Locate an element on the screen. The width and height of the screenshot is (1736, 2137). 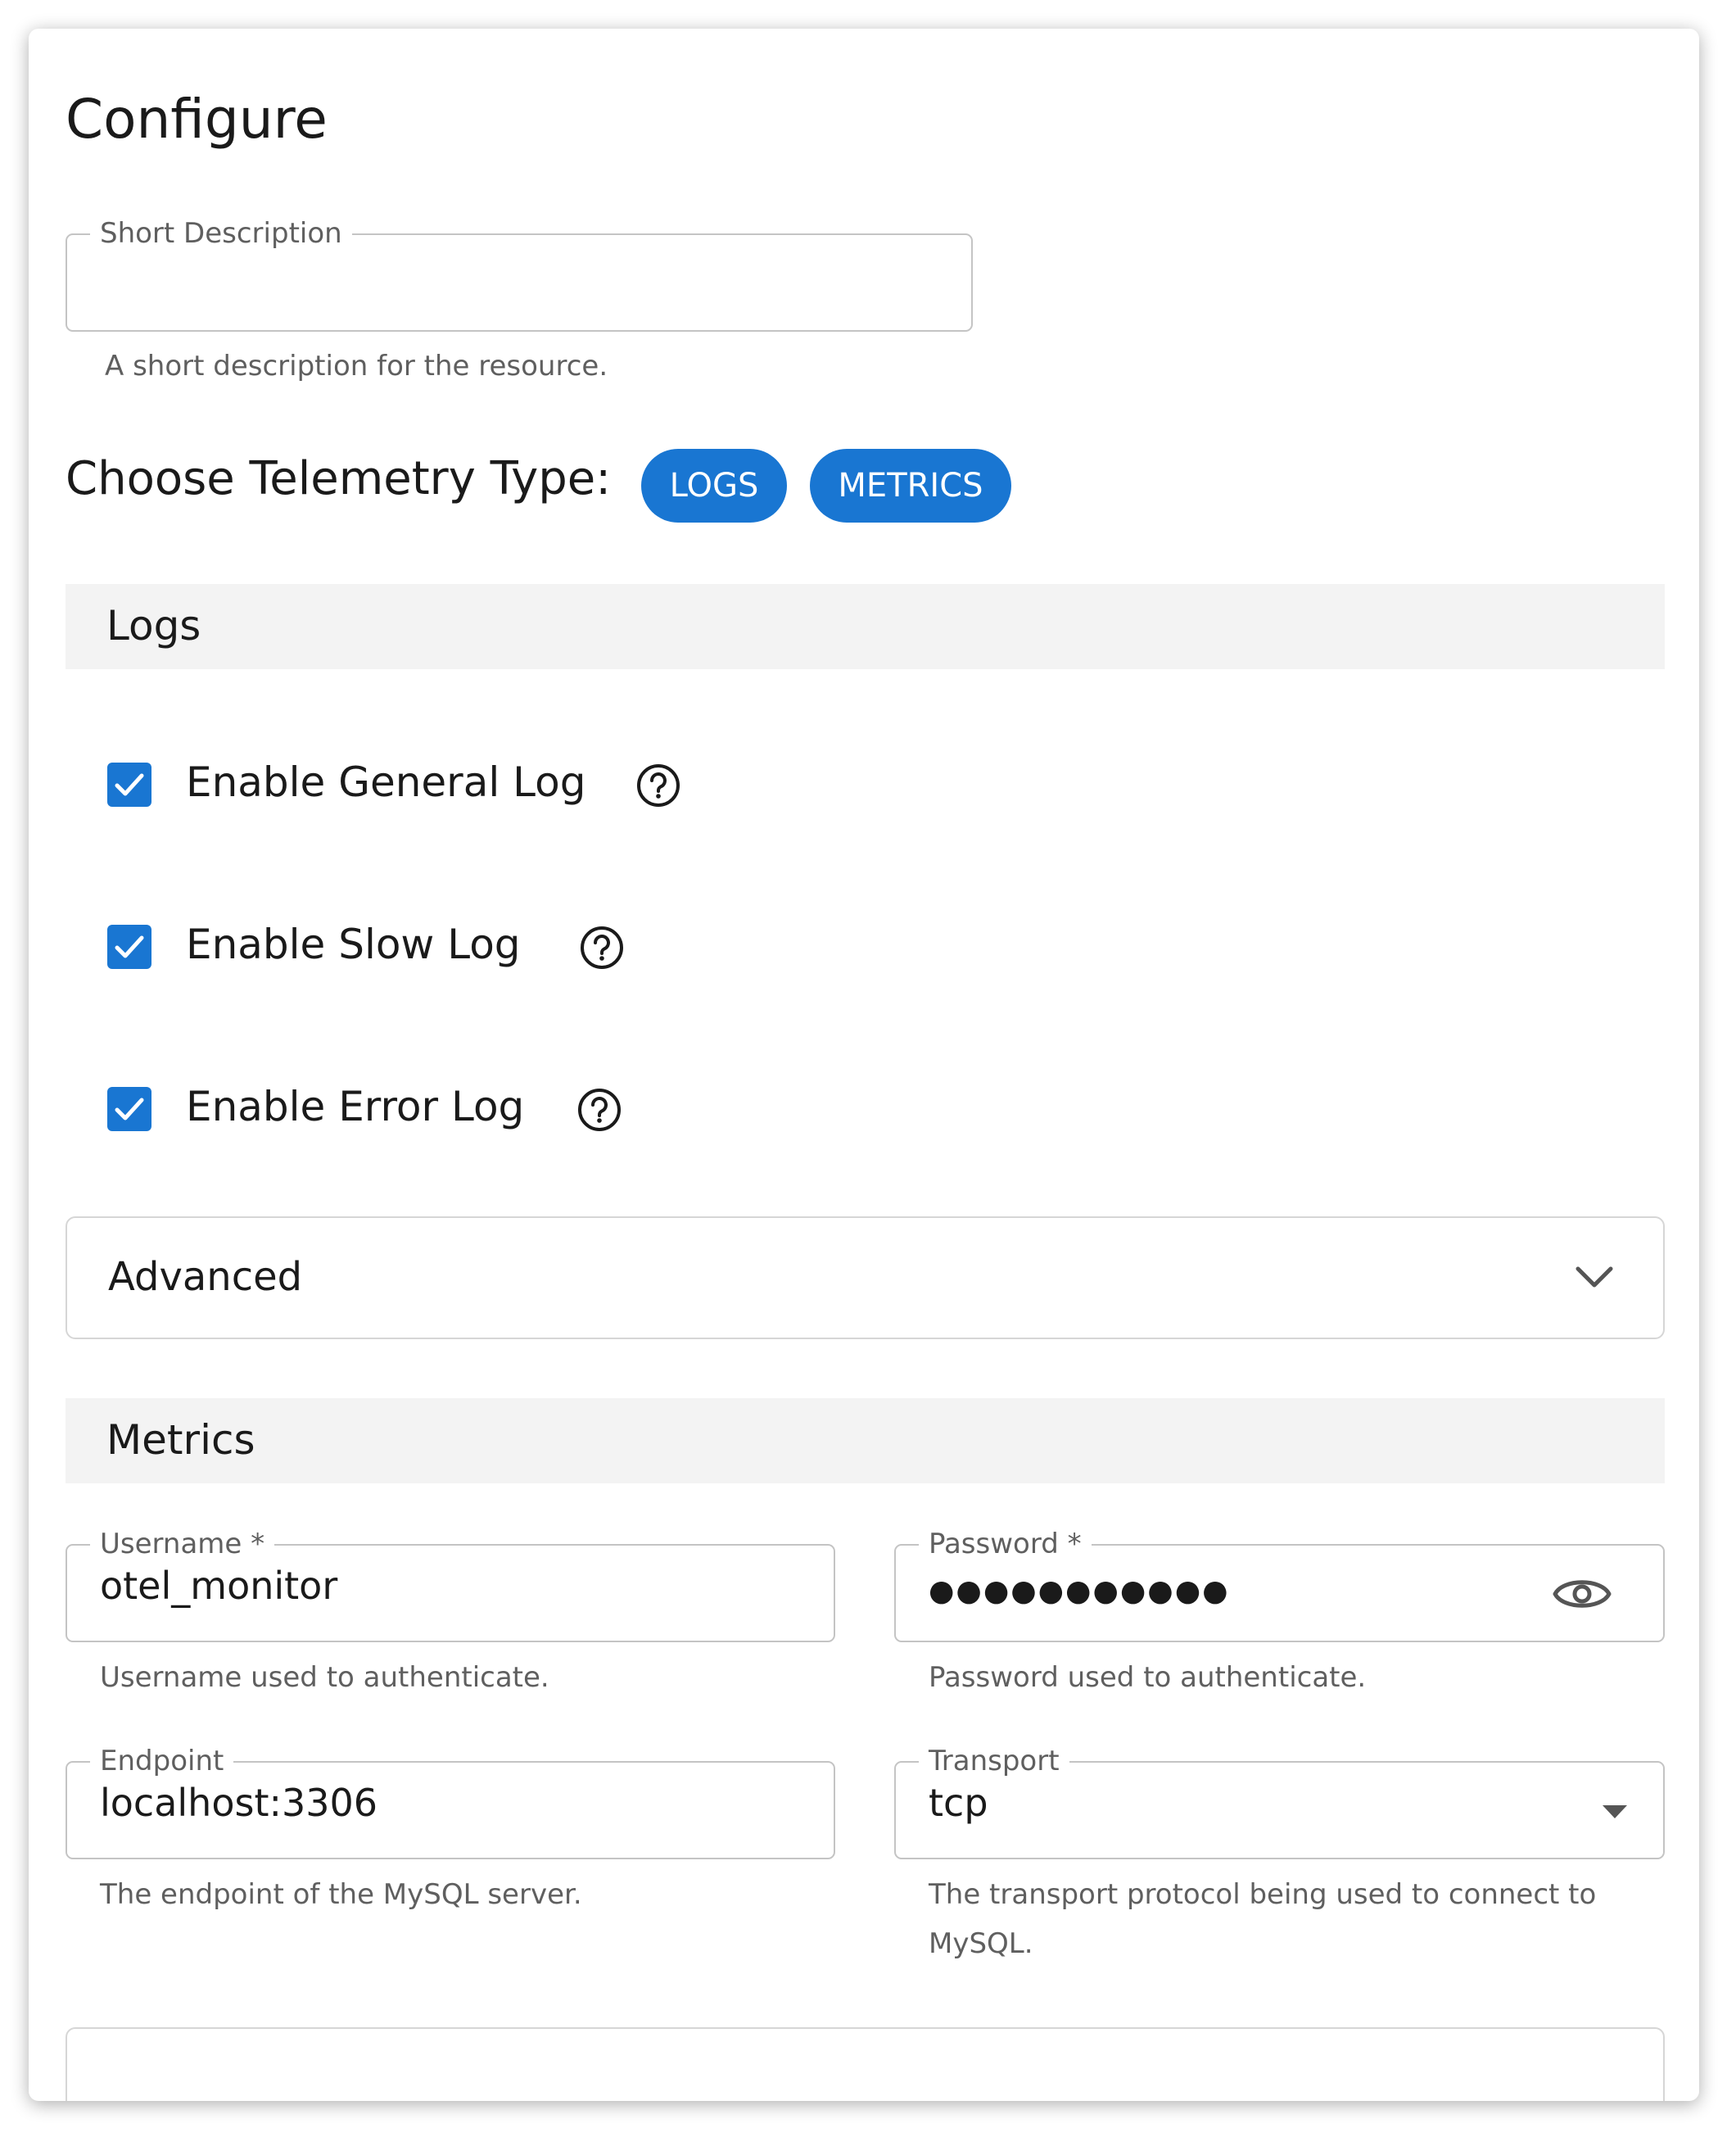
username-label: Username * is located at coordinates (182, 1544).